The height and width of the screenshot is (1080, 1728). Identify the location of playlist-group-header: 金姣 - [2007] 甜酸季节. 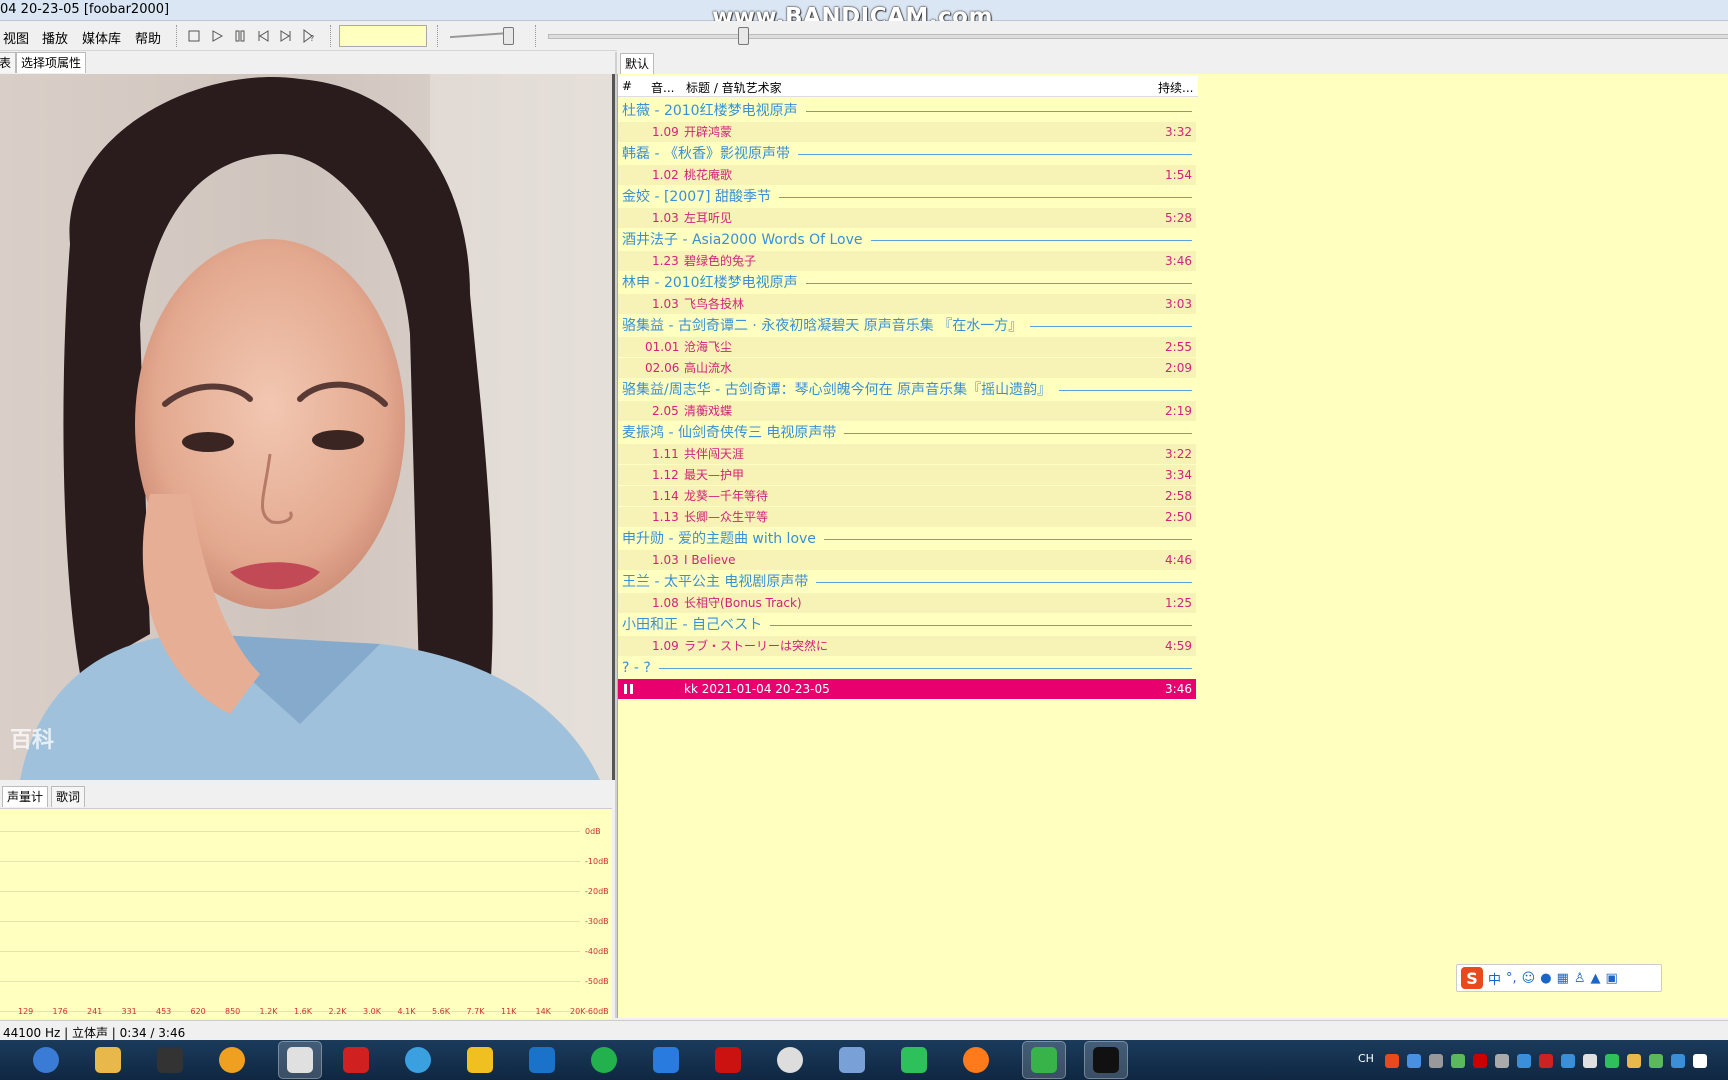
(907, 197).